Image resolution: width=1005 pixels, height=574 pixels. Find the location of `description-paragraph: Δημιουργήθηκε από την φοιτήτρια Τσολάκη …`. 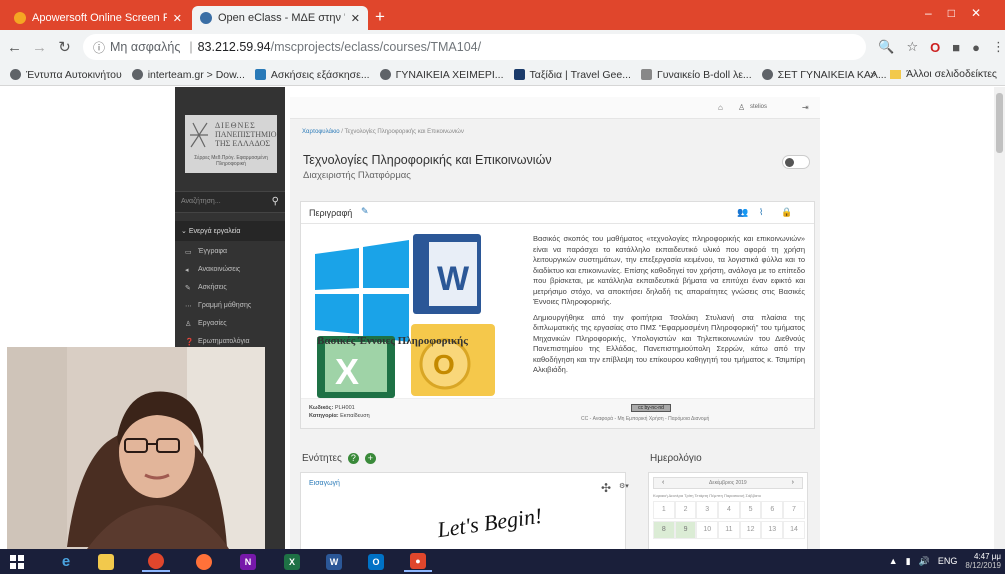

description-paragraph: Δημιουργήθηκε από την φοιτήτρια Τσολάκη … is located at coordinates (669, 343).